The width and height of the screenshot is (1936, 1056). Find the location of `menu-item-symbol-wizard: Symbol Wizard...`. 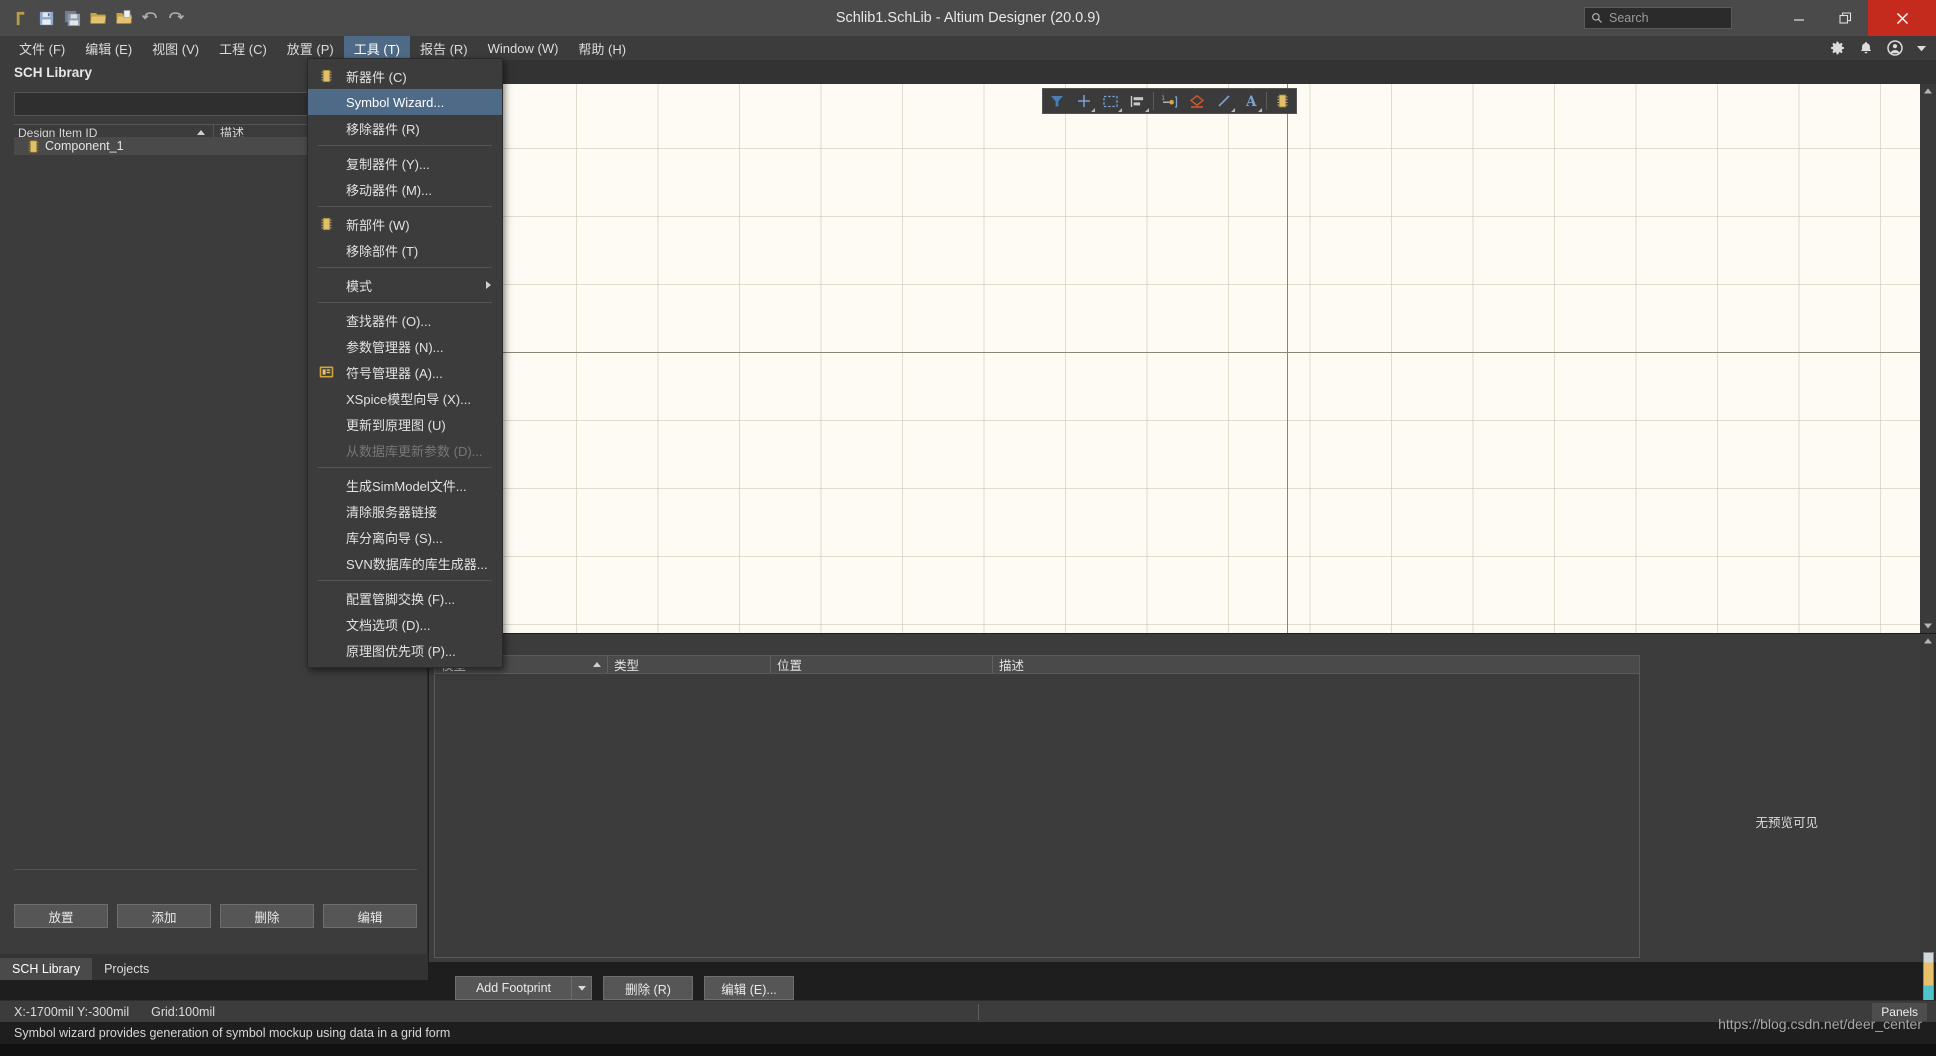

menu-item-symbol-wizard: Symbol Wizard... is located at coordinates (405, 102).